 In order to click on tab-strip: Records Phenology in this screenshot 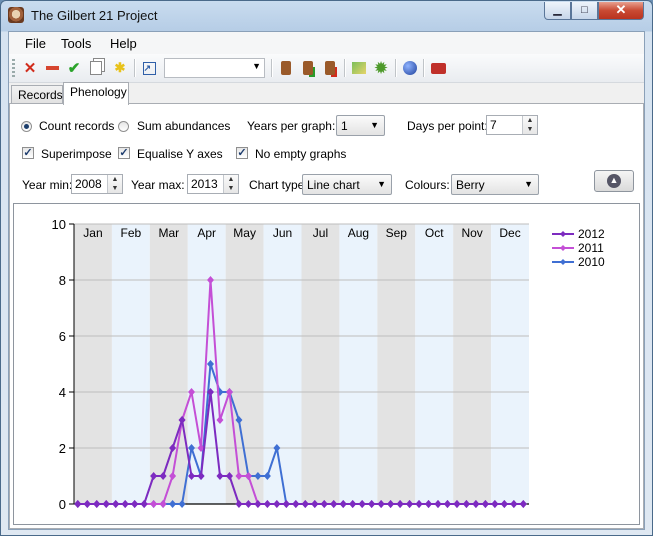, I will do `click(326, 93)`.